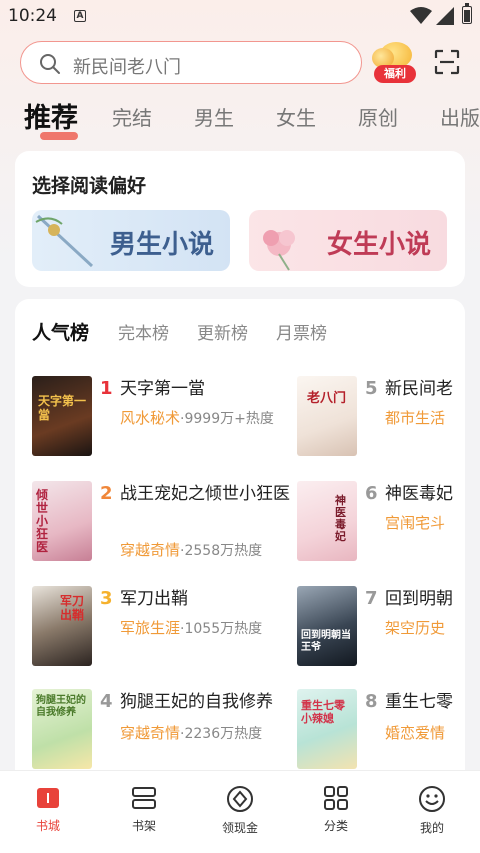  Describe the element at coordinates (395, 62) in the screenshot. I see `reward-button: 福利` at that location.